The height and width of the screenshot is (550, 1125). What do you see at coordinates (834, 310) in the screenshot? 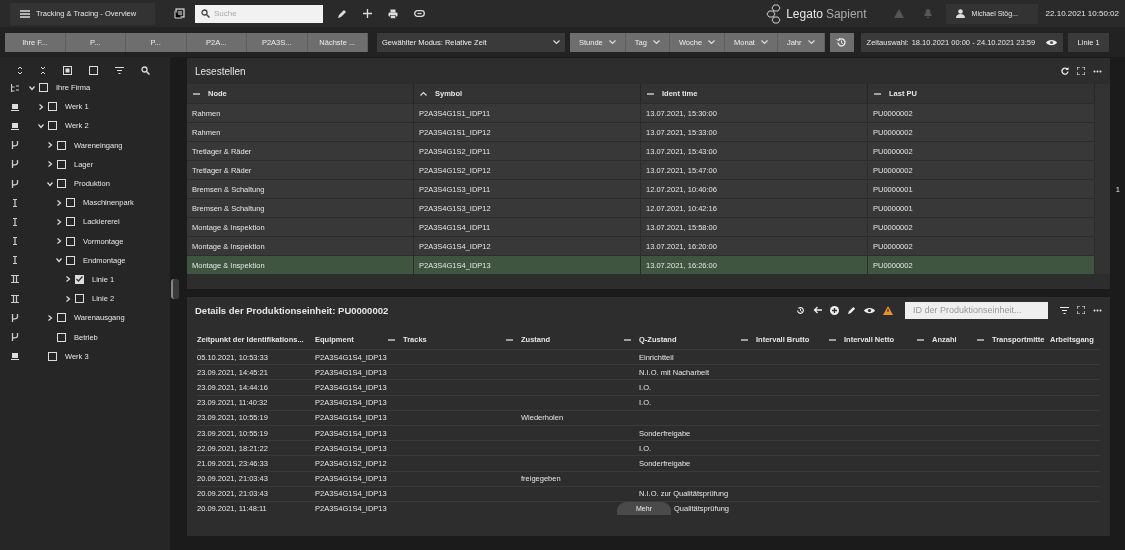
I see `add-circle-icon` at bounding box center [834, 310].